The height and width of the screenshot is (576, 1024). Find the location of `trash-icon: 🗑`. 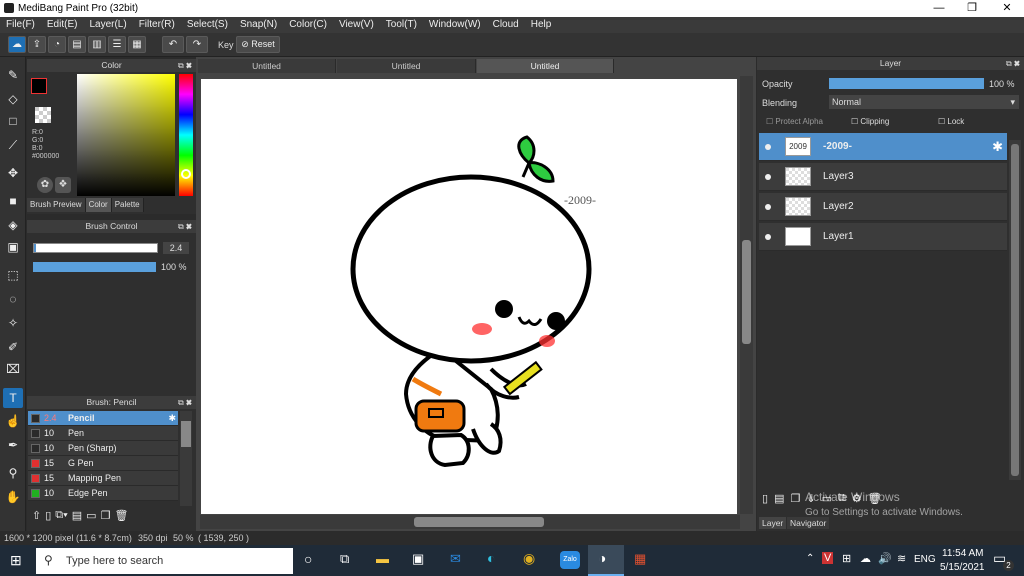

trash-icon: 🗑 is located at coordinates (121, 518).